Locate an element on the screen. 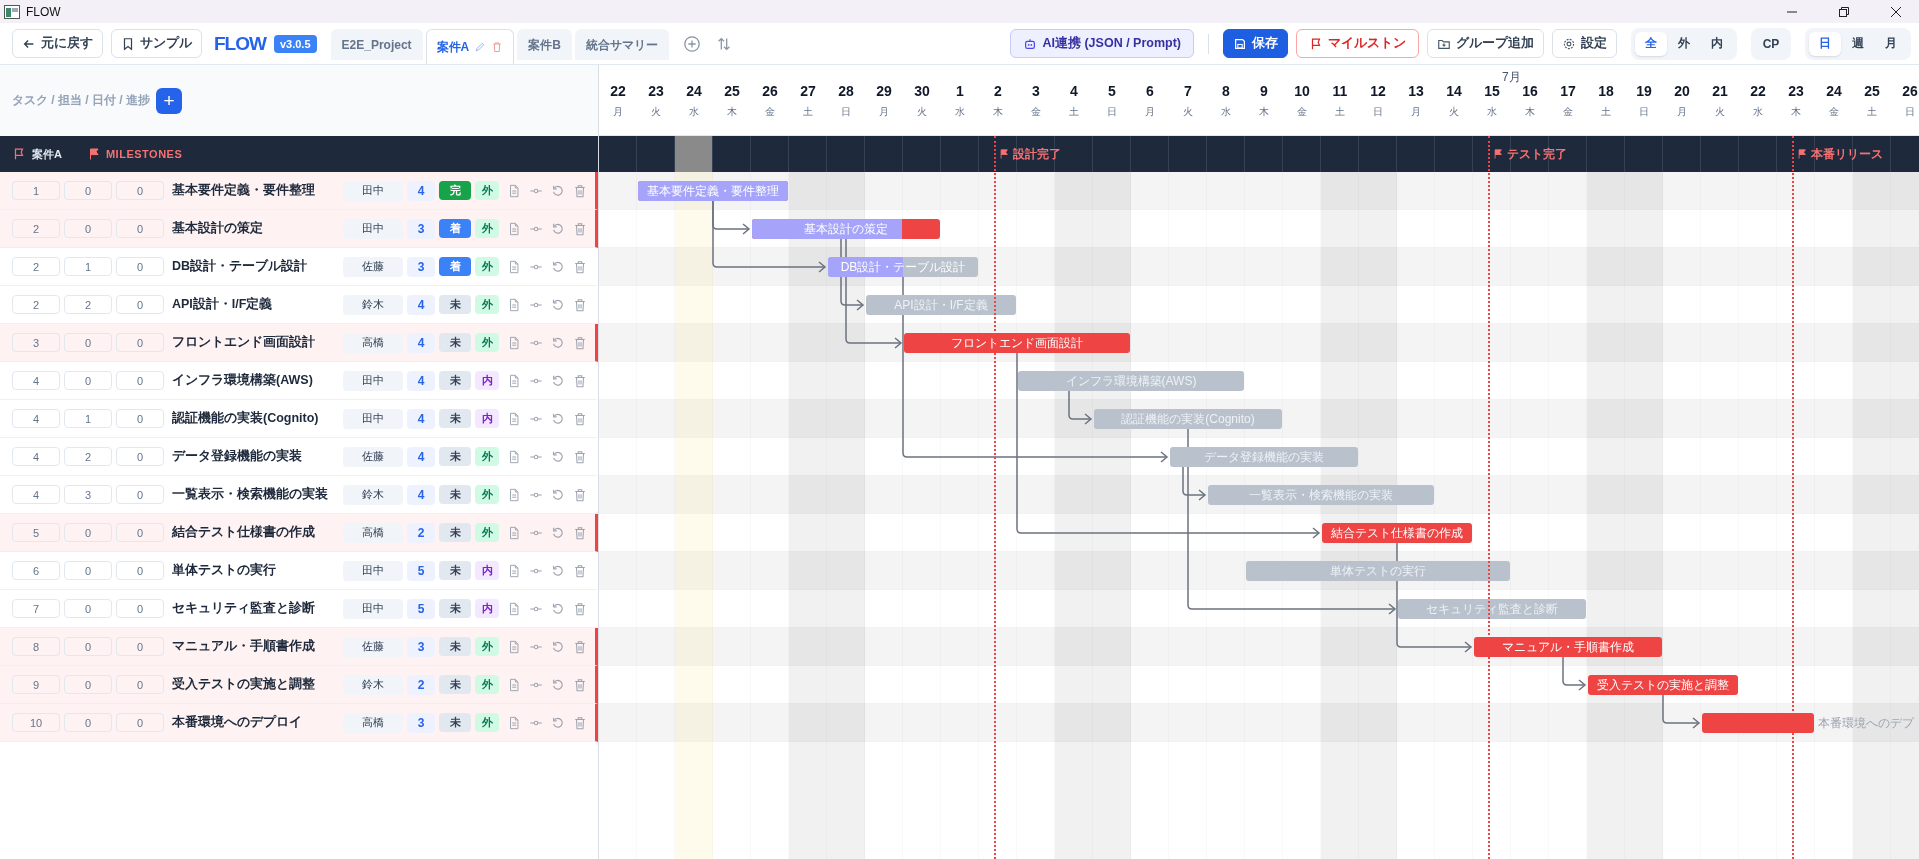 This screenshot has width=1919, height=859. wbs-field: 3 is located at coordinates (88, 494).